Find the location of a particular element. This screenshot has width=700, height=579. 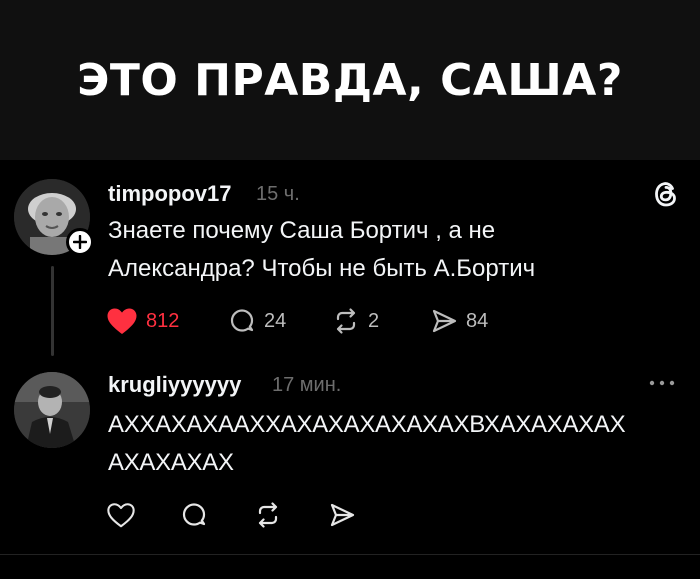

avatar-kruglіyyyyyy is located at coordinates (52, 410).